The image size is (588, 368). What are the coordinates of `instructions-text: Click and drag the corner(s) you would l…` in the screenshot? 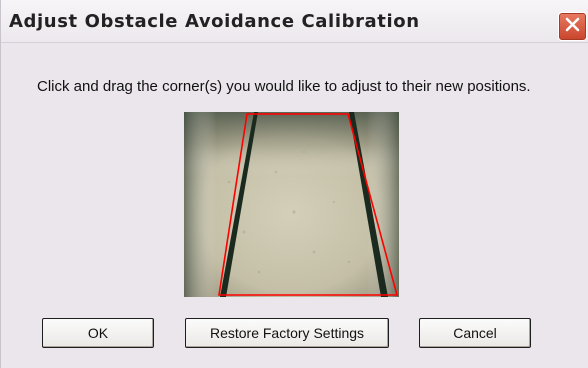 It's located at (284, 86).